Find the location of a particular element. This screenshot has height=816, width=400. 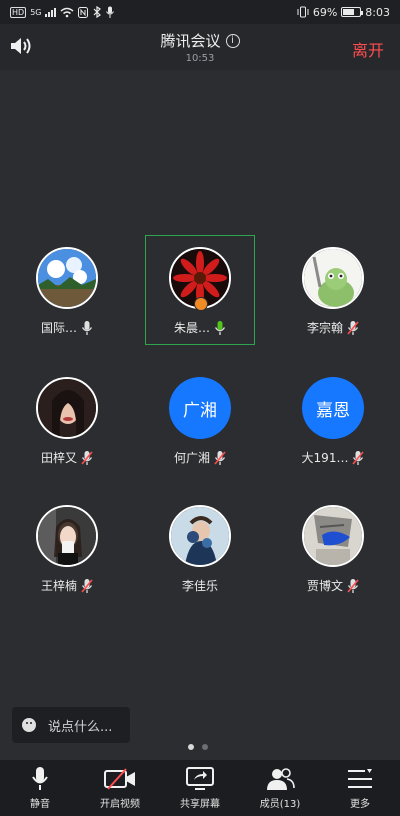

meeting-duration: 10:53 is located at coordinates (200, 58).